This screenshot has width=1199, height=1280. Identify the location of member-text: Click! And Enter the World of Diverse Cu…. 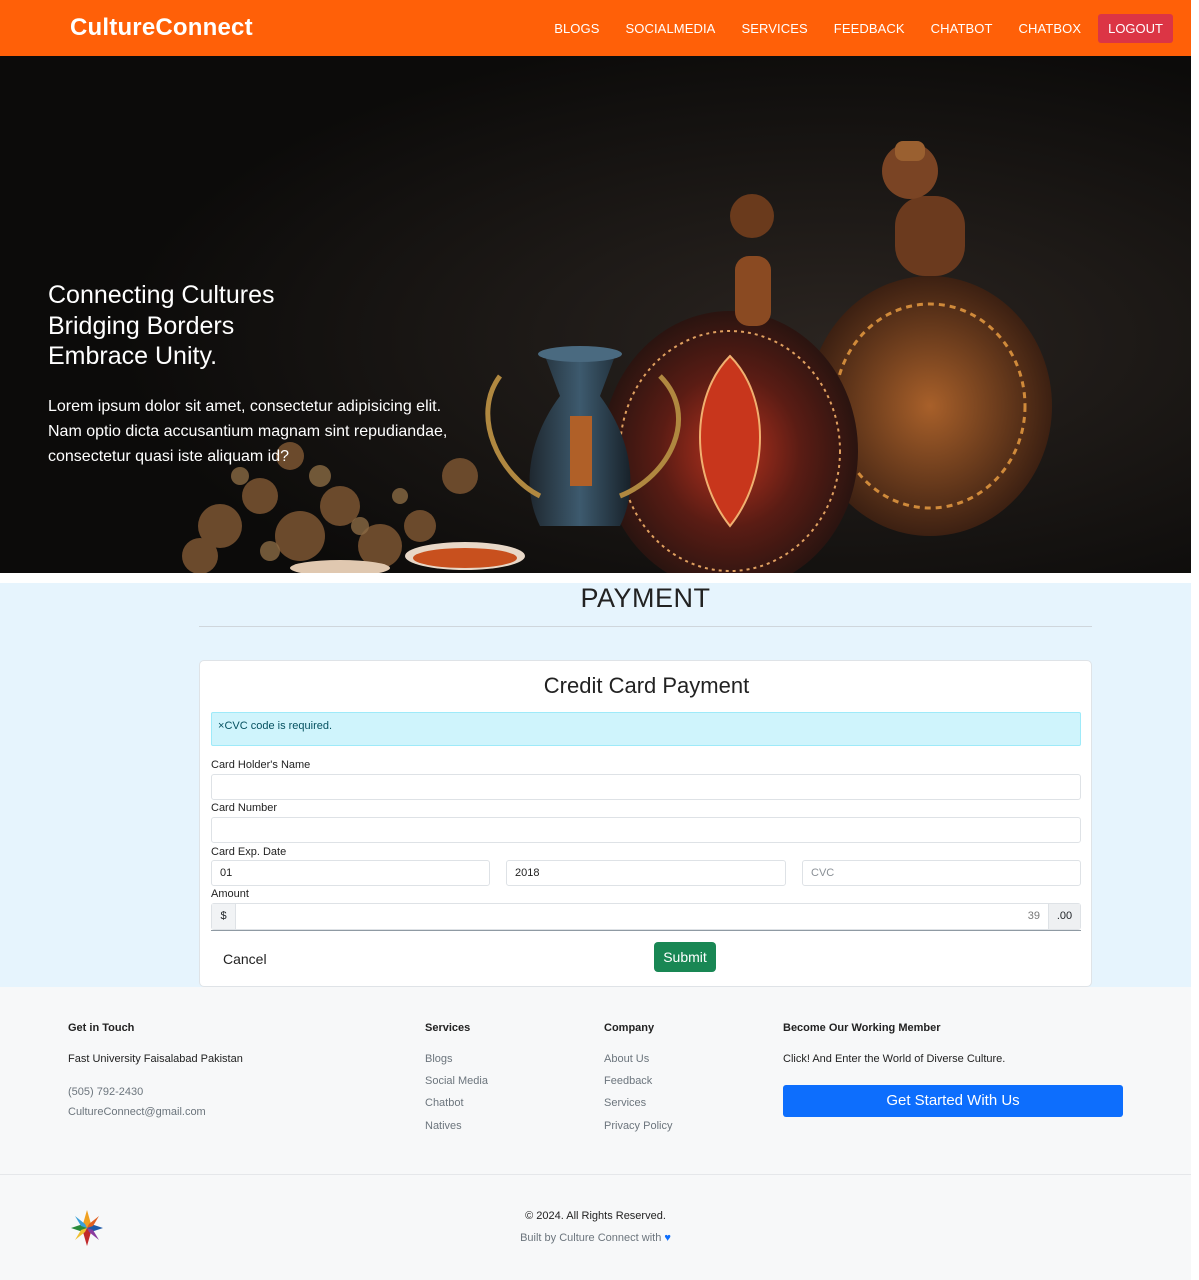
(894, 1059).